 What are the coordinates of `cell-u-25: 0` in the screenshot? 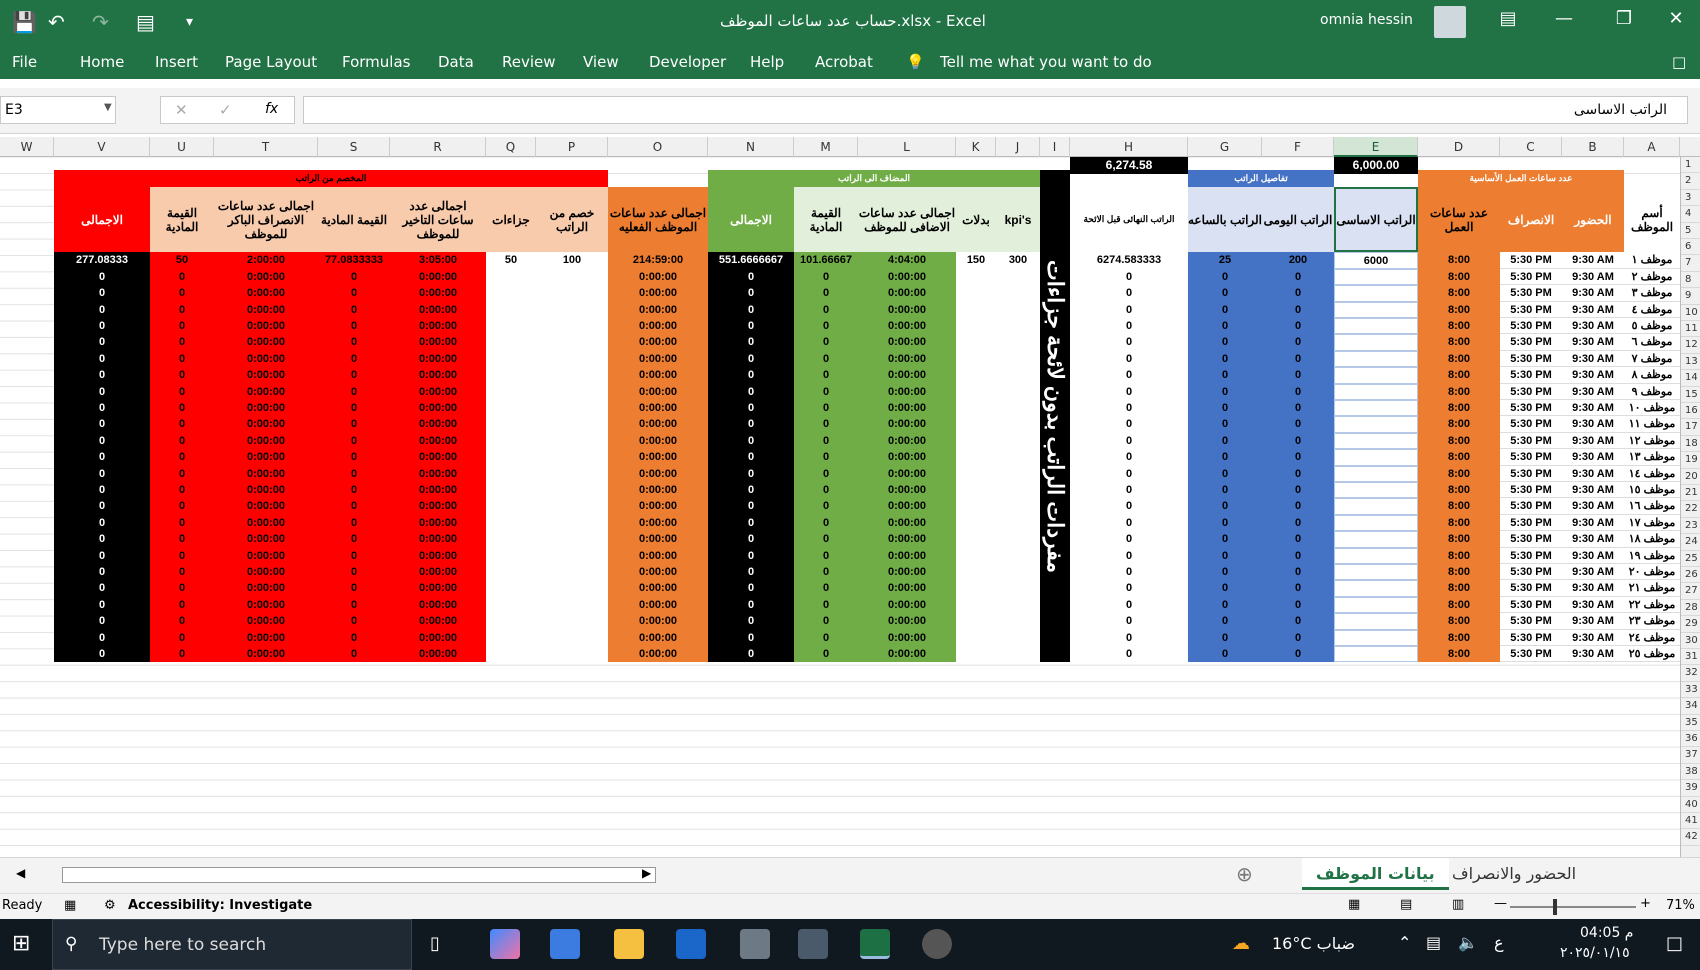 It's located at (182, 654).